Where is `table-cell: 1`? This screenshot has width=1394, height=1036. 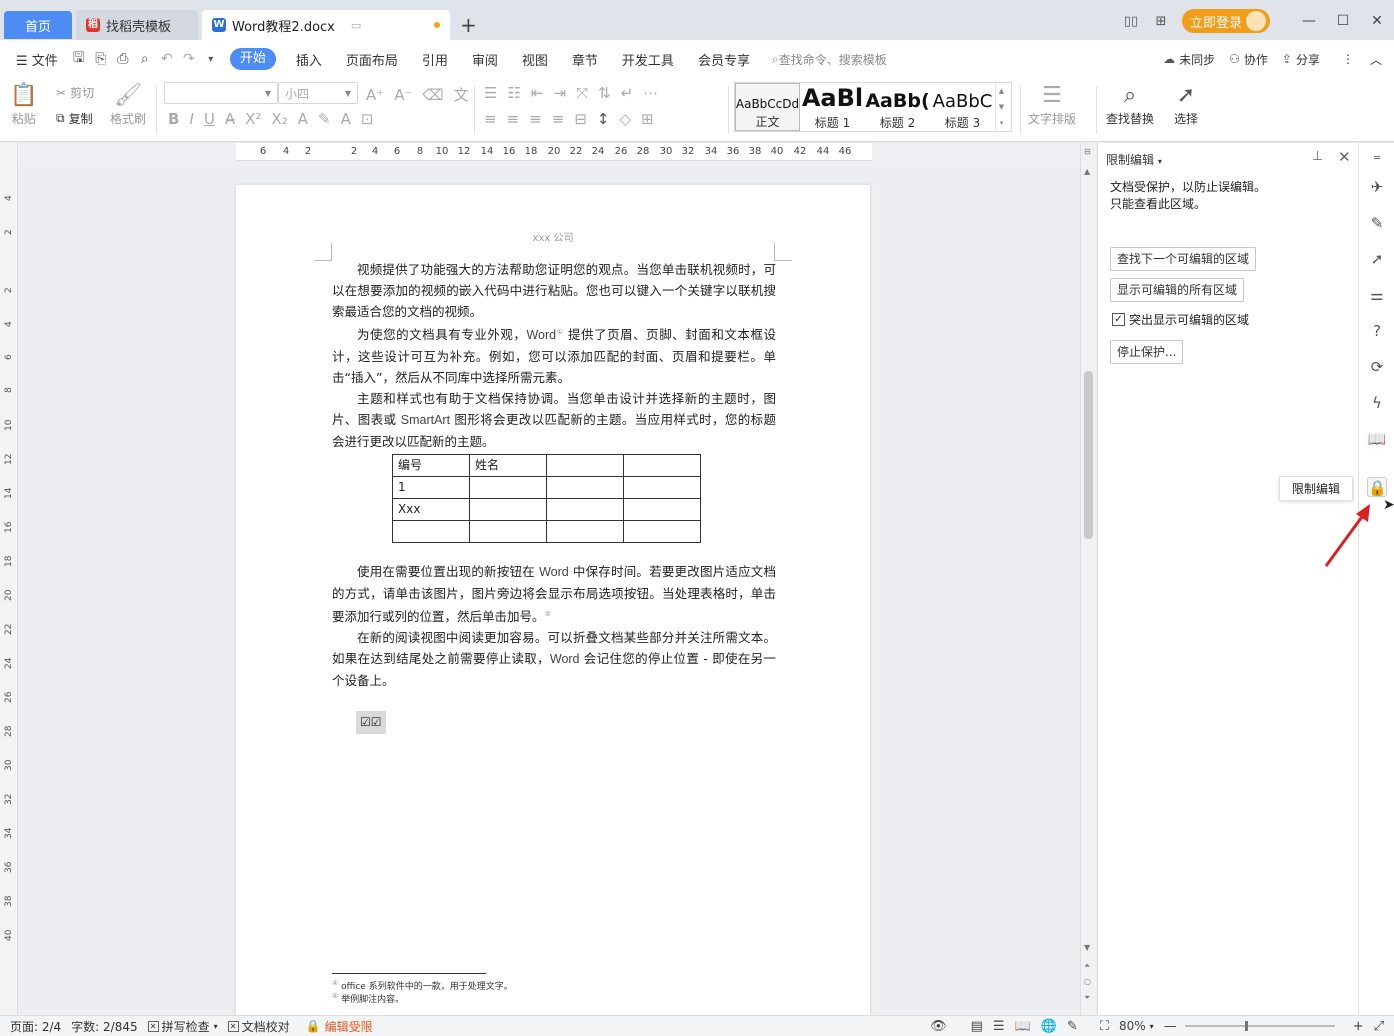 table-cell: 1 is located at coordinates (431, 488).